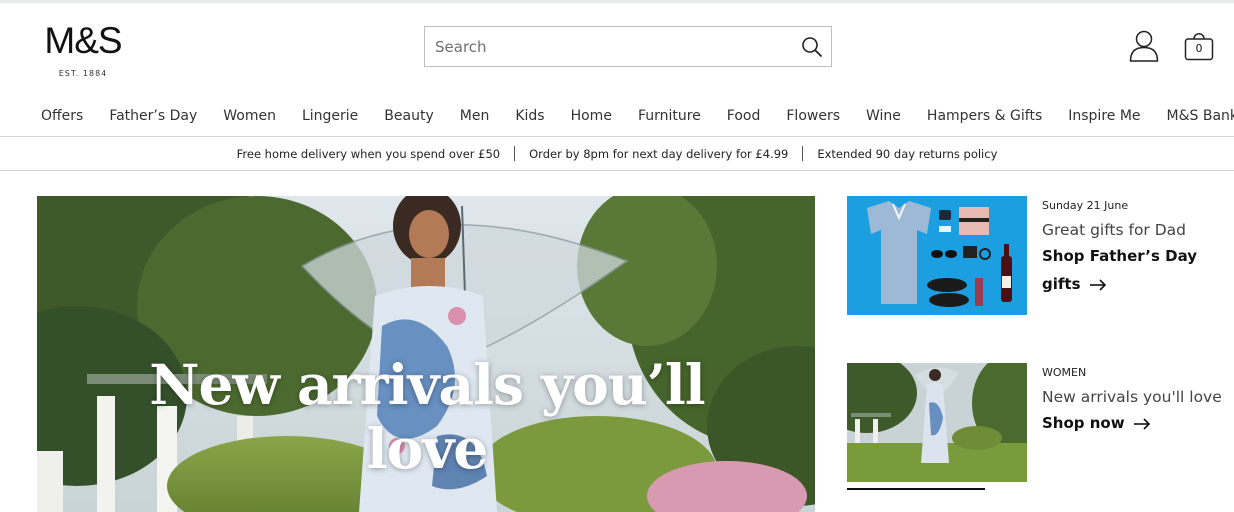 This screenshot has height=512, width=1234. What do you see at coordinates (617, 1) in the screenshot?
I see `top-border` at bounding box center [617, 1].